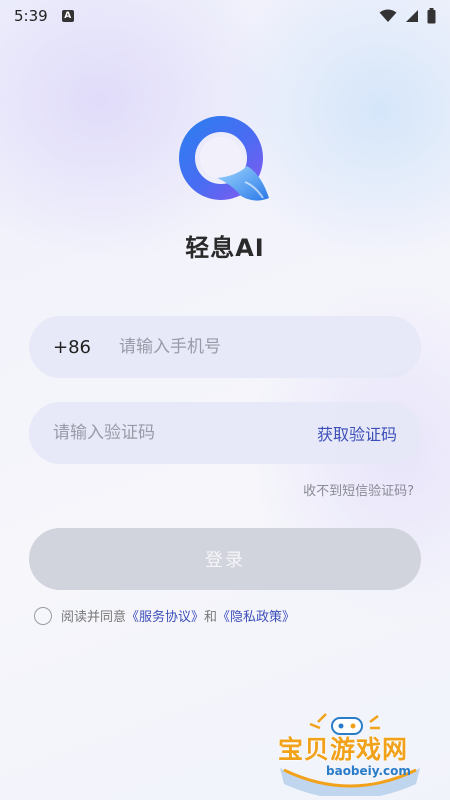 This screenshot has width=450, height=800. Describe the element at coordinates (431, 16) in the screenshot. I see `battery-icon` at that location.